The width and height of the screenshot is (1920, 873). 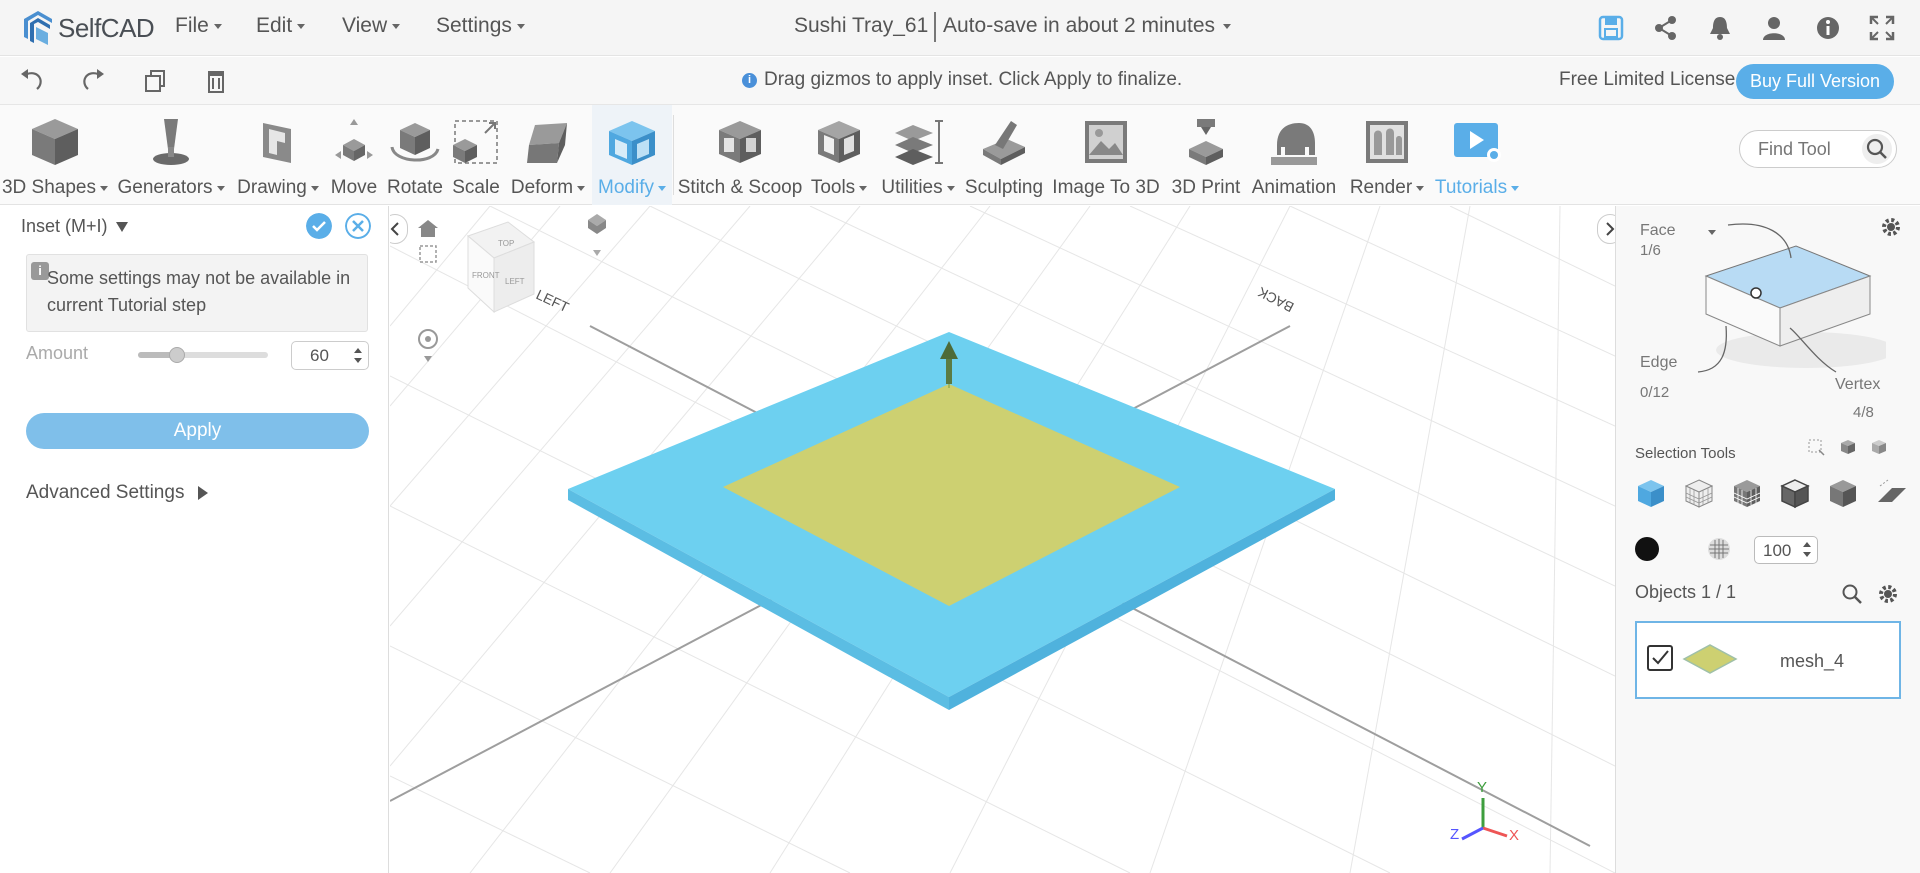 What do you see at coordinates (1294, 155) in the screenshot?
I see `tool-animation: Animation` at bounding box center [1294, 155].